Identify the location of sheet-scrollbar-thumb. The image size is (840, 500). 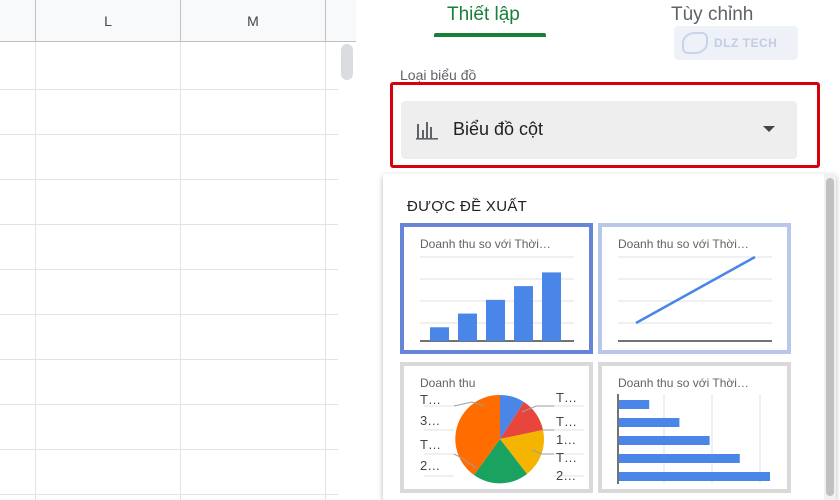
(347, 62).